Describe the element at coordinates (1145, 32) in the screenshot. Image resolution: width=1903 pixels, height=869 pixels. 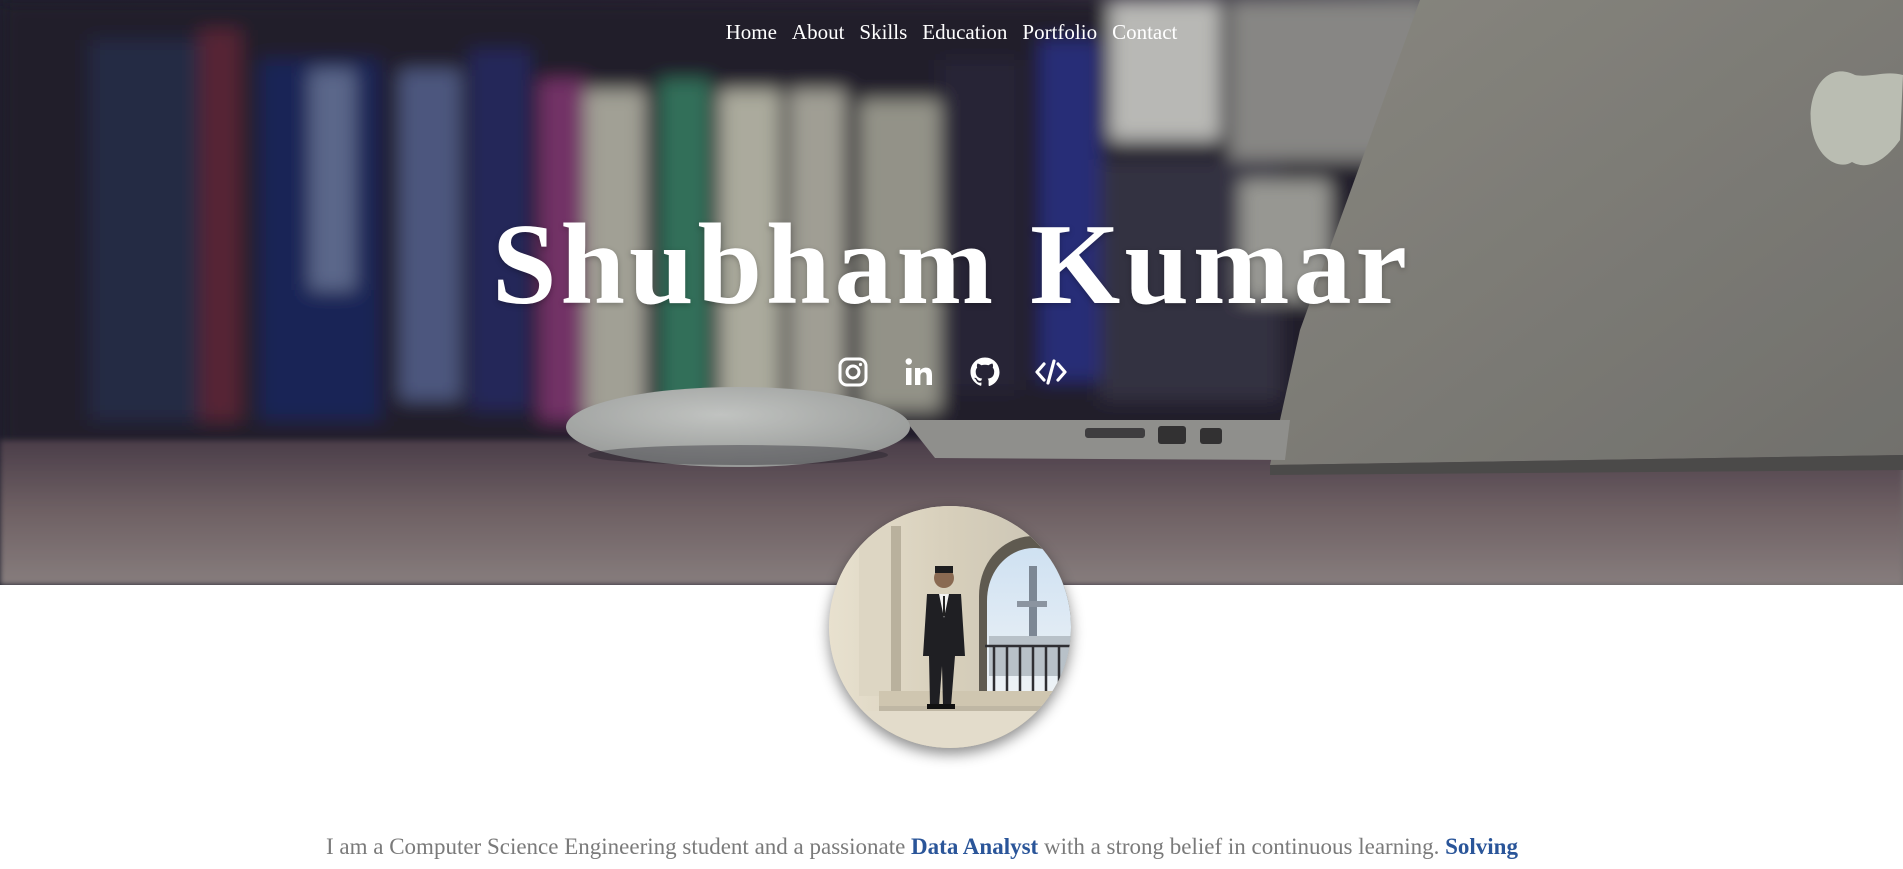
I see `nav-contact: Contact` at that location.